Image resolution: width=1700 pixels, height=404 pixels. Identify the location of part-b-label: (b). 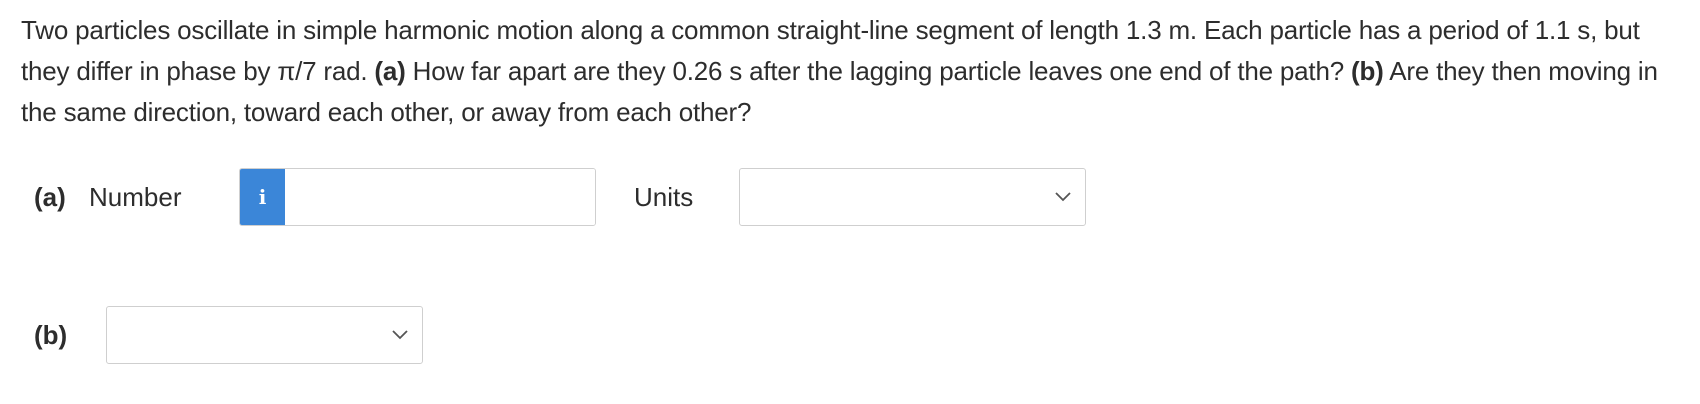
(51, 335).